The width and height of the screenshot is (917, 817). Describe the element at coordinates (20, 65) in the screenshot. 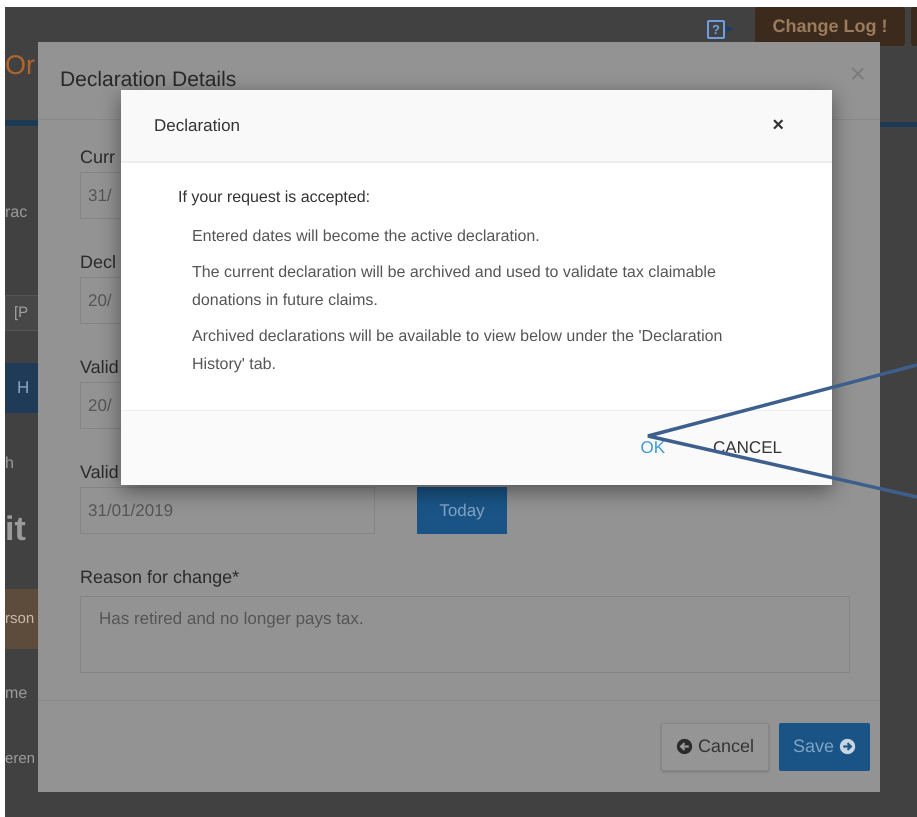

I see `app-logo: Or` at that location.